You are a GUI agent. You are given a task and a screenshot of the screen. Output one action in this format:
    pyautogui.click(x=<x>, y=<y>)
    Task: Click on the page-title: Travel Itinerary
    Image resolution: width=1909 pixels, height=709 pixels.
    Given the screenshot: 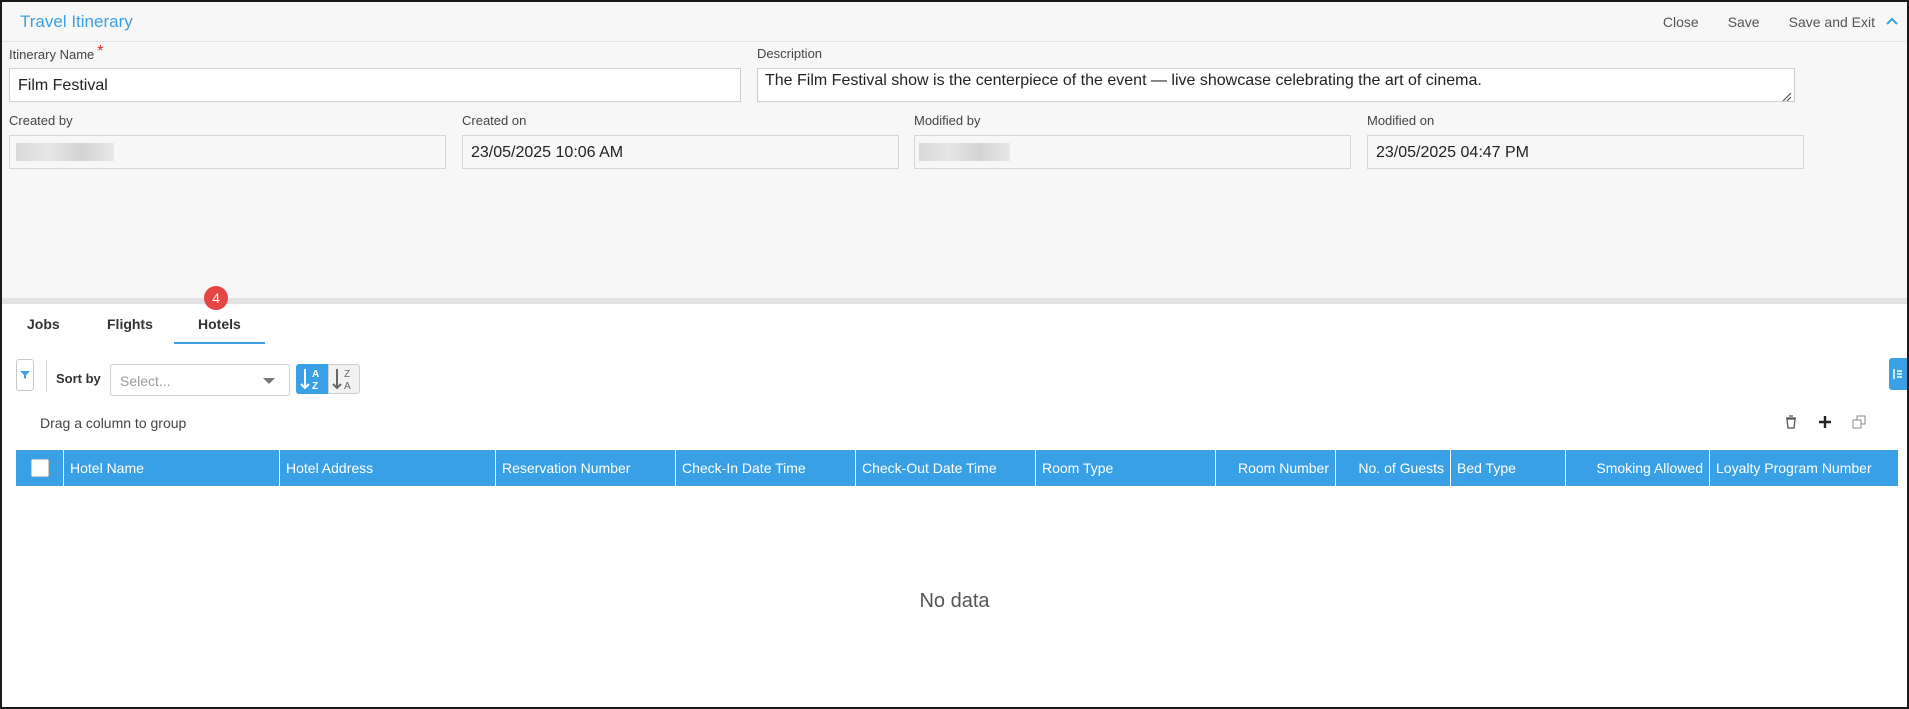 What is the action you would take?
    pyautogui.click(x=76, y=21)
    